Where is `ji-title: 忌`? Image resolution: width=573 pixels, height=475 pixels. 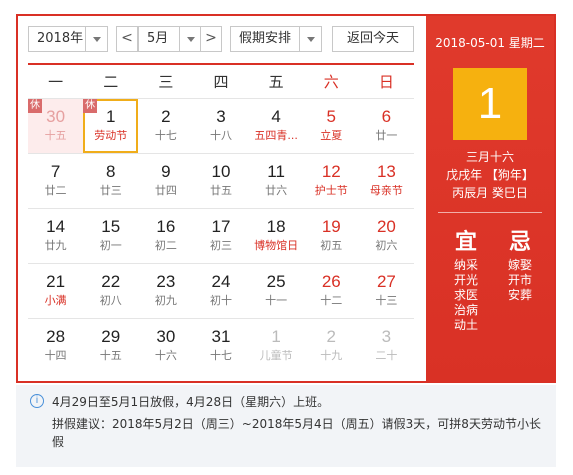 ji-title: 忌 is located at coordinates (519, 242).